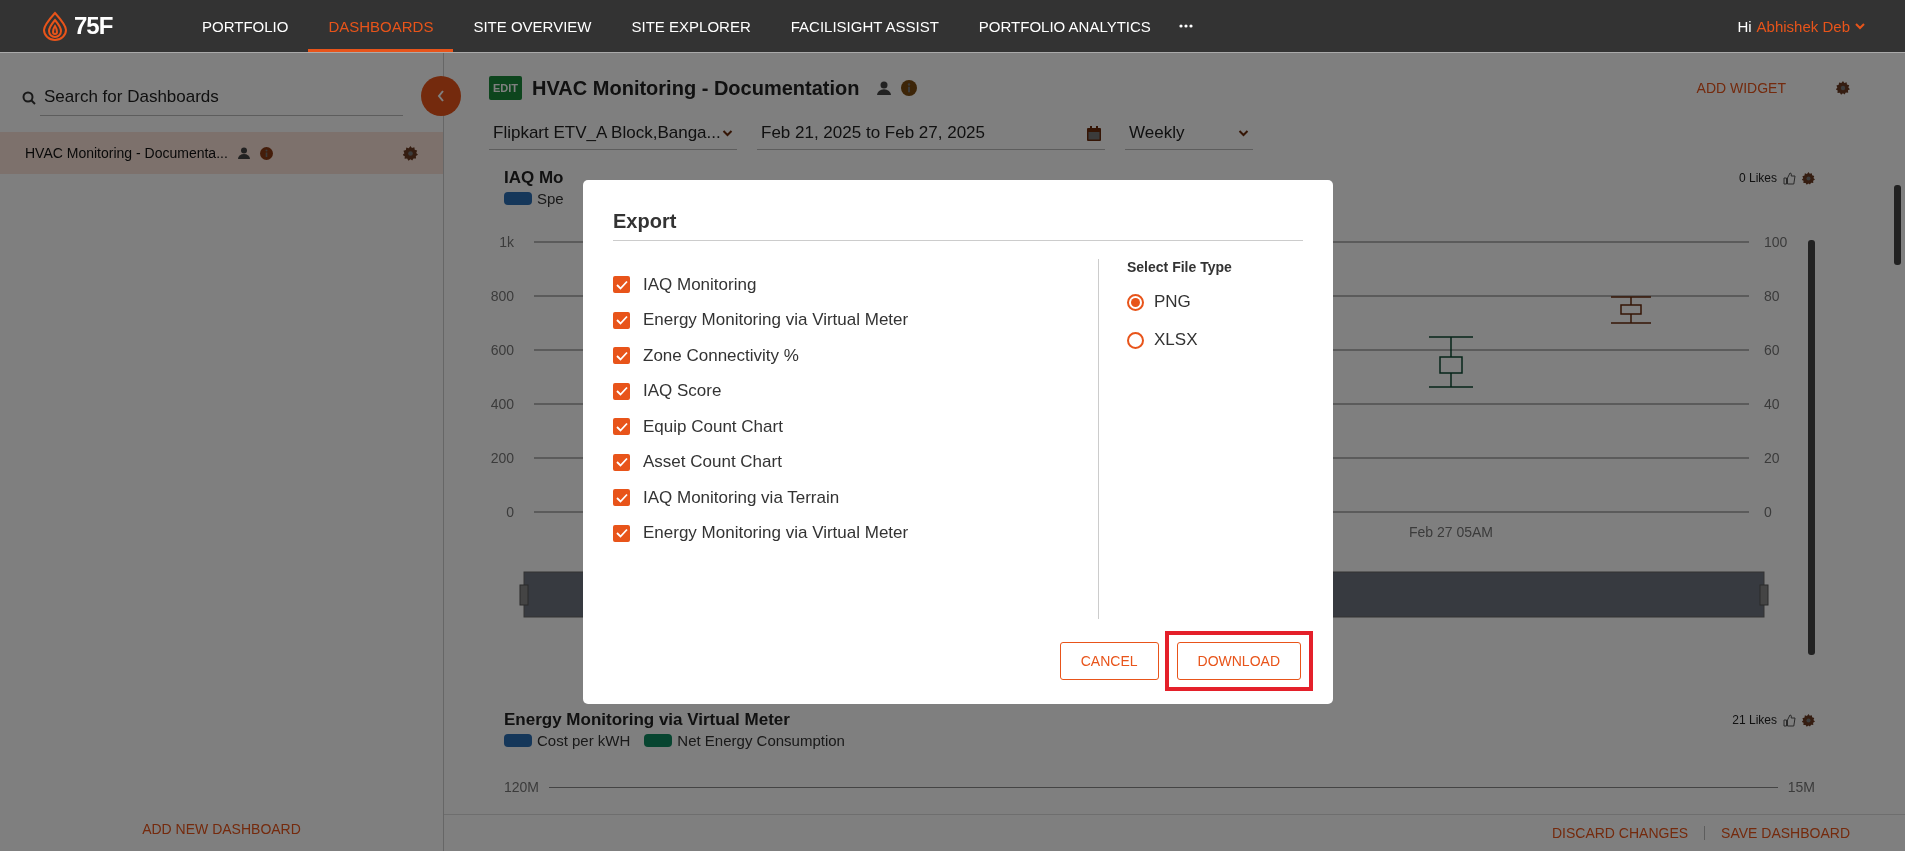 This screenshot has width=1905, height=851. I want to click on checkbox-label: Zone Connectivity %, so click(721, 355).